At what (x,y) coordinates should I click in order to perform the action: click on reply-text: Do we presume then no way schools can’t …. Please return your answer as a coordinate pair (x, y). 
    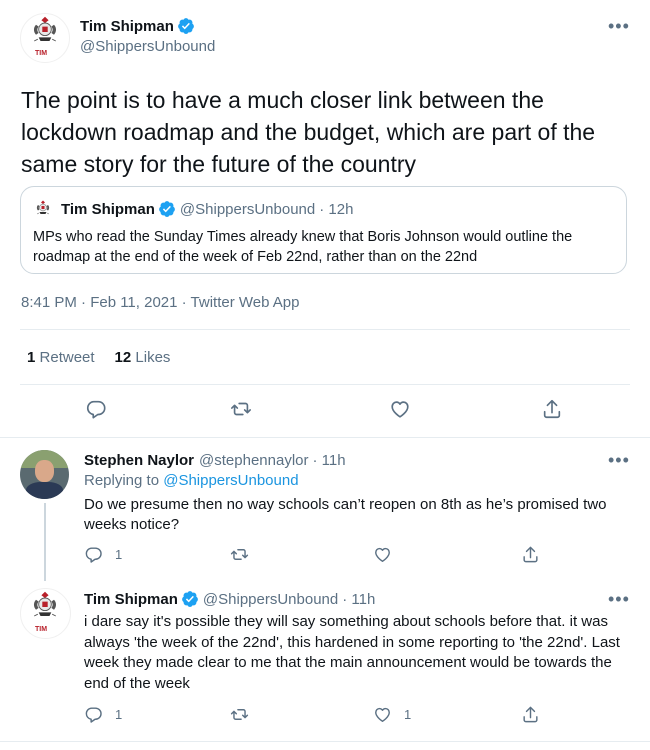
    Looking at the image, I should click on (345, 514).